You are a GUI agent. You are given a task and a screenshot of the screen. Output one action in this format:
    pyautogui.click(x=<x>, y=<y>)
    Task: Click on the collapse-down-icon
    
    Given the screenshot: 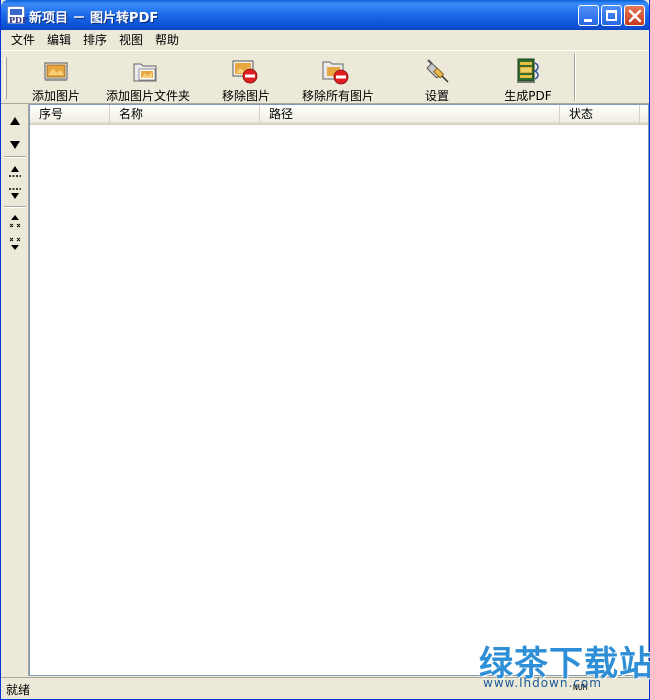 What is the action you would take?
    pyautogui.click(x=15, y=243)
    